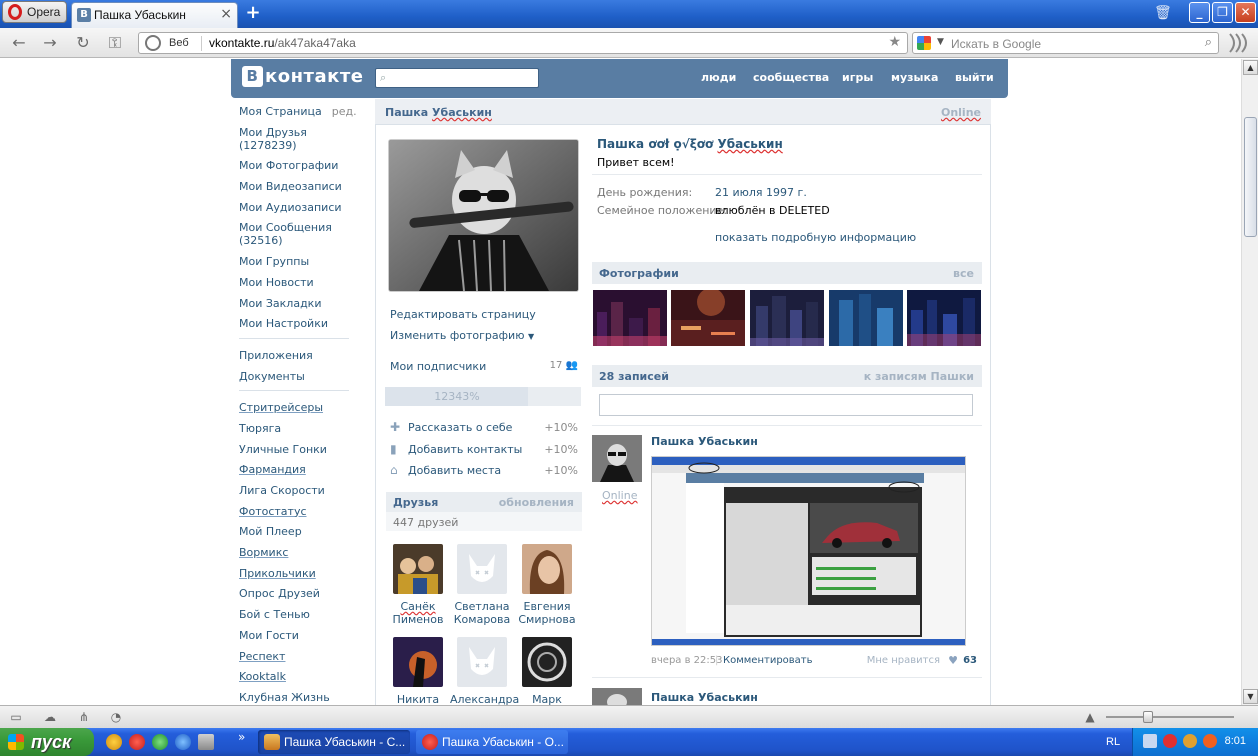 This screenshot has width=1258, height=756. I want to click on menu-my-settings: Мои Настройки, so click(299, 323).